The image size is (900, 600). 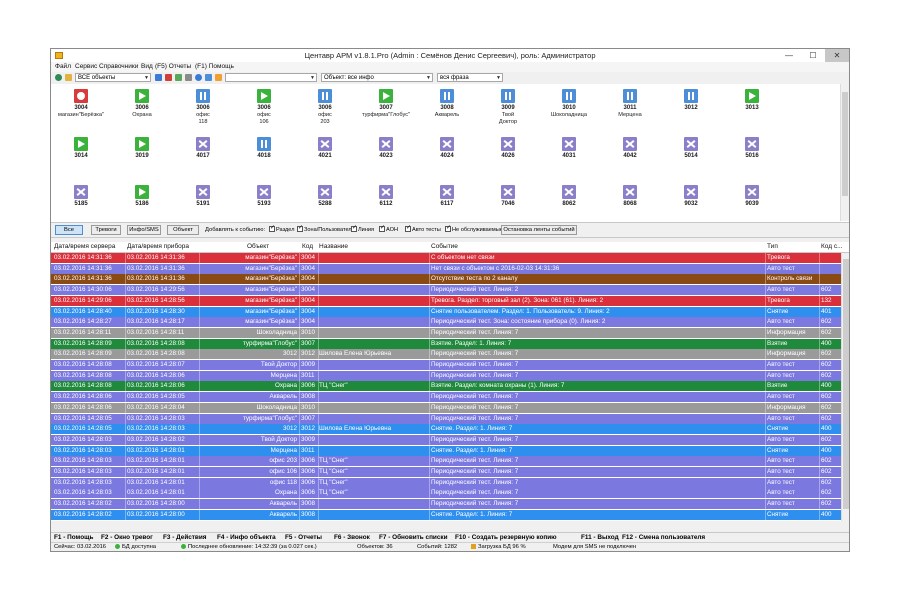 What do you see at coordinates (118, 66) in the screenshot?
I see `menu-references: Справочники` at bounding box center [118, 66].